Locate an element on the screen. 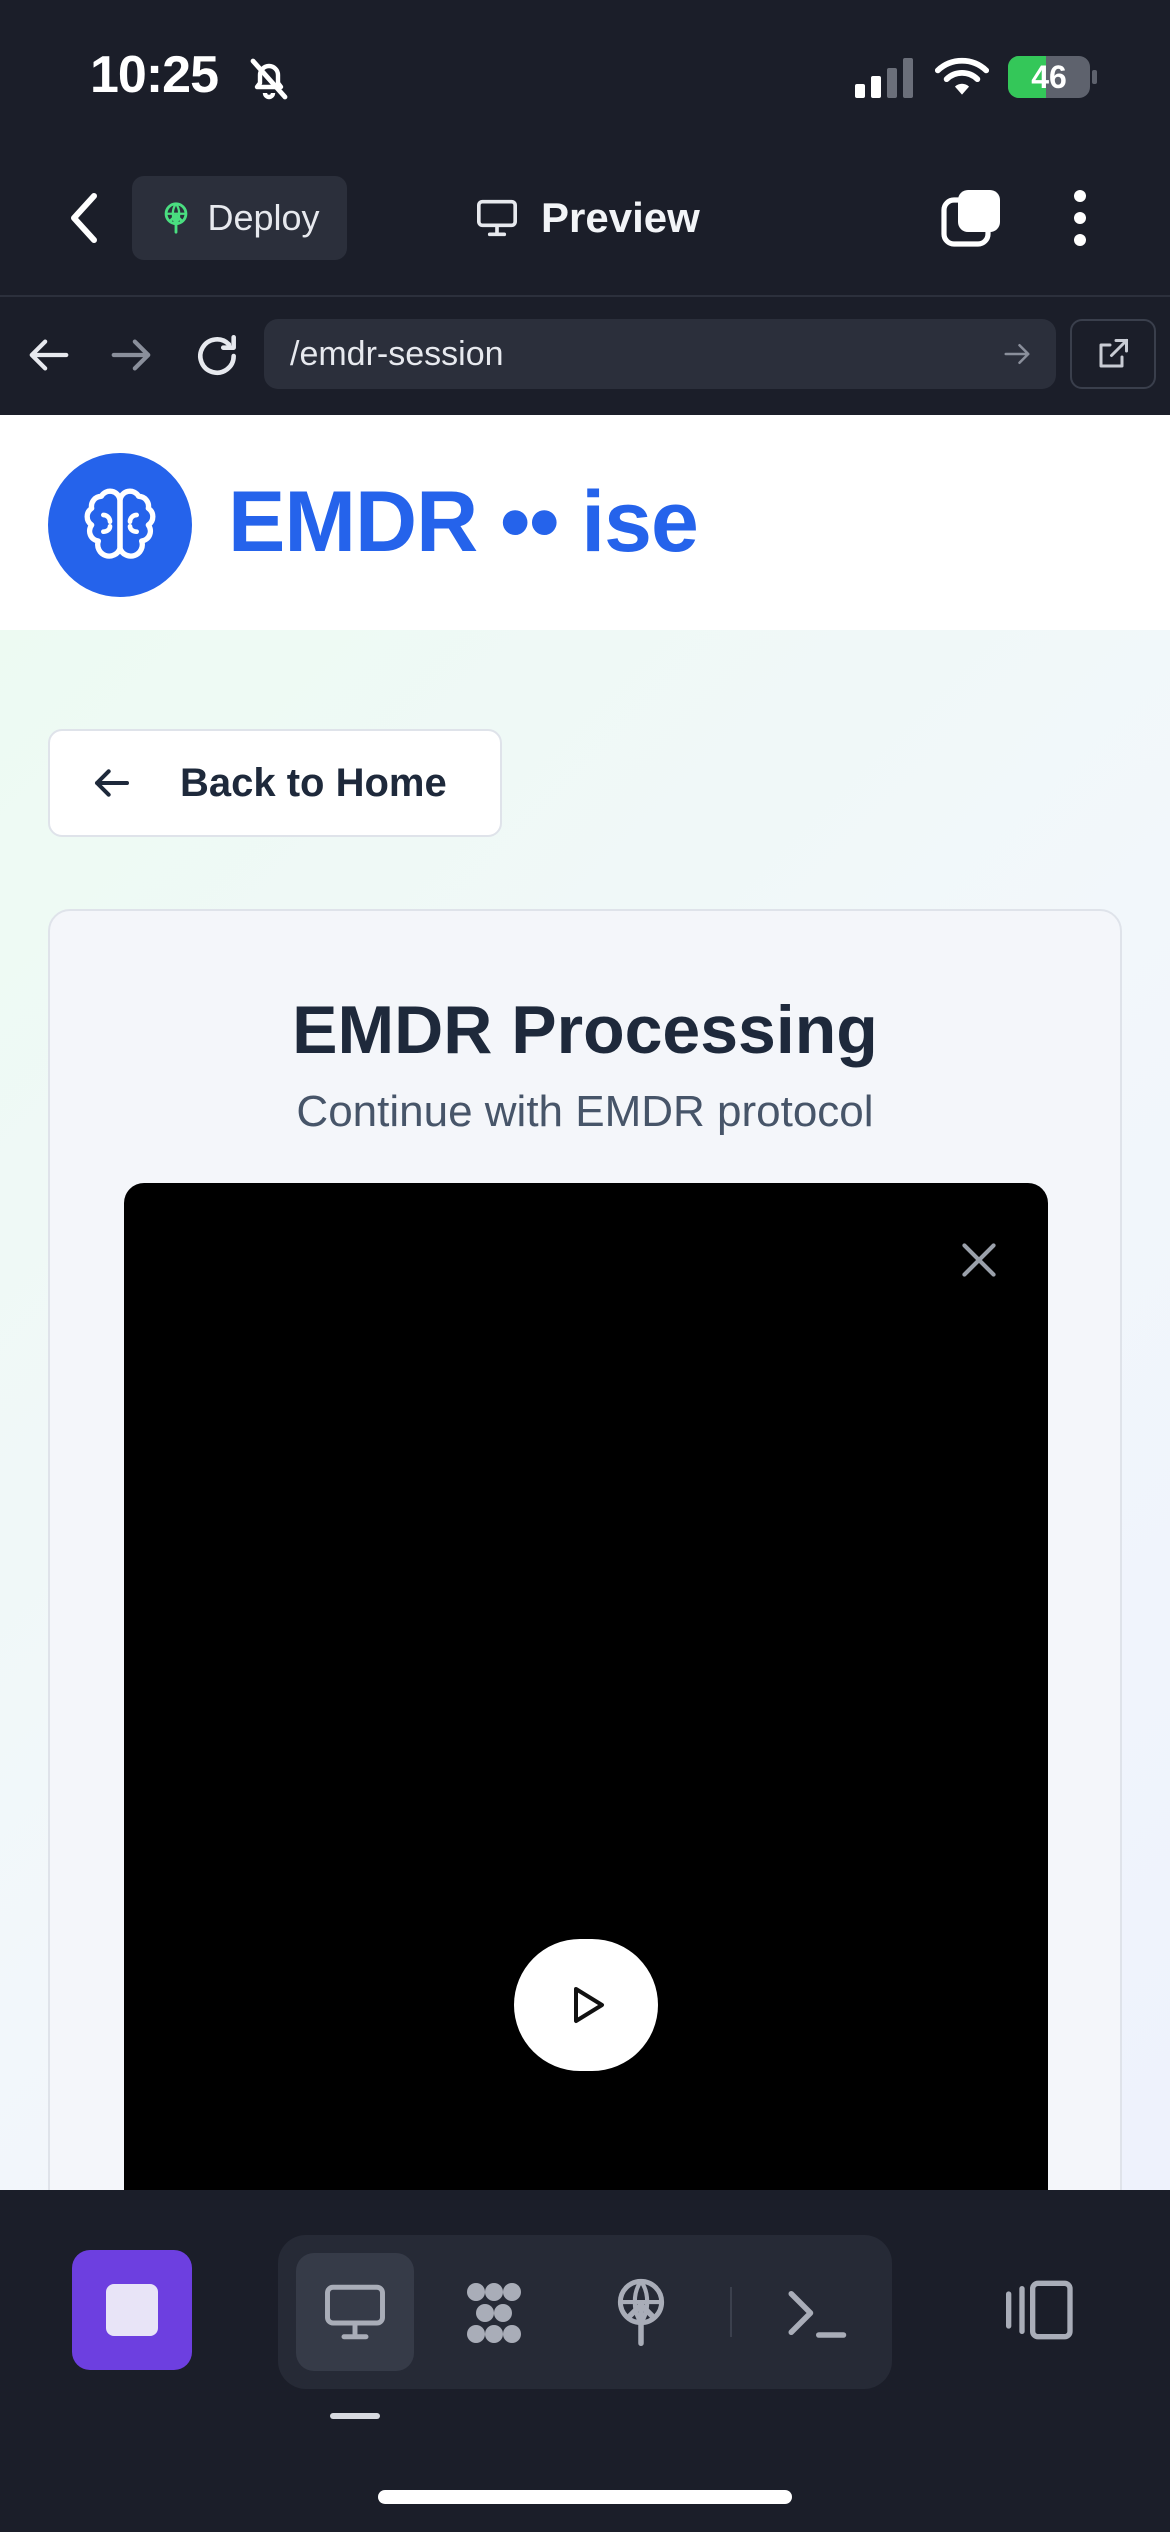 Image resolution: width=1170 pixels, height=2532 pixels. play-icon is located at coordinates (589, 2005).